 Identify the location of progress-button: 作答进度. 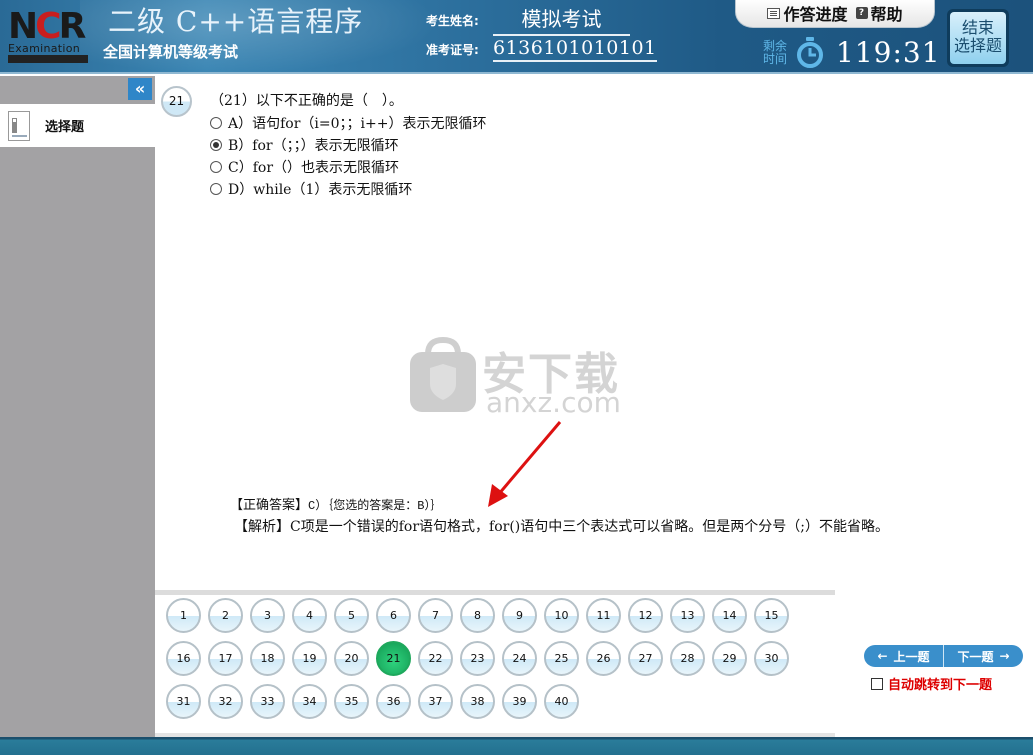
(807, 13).